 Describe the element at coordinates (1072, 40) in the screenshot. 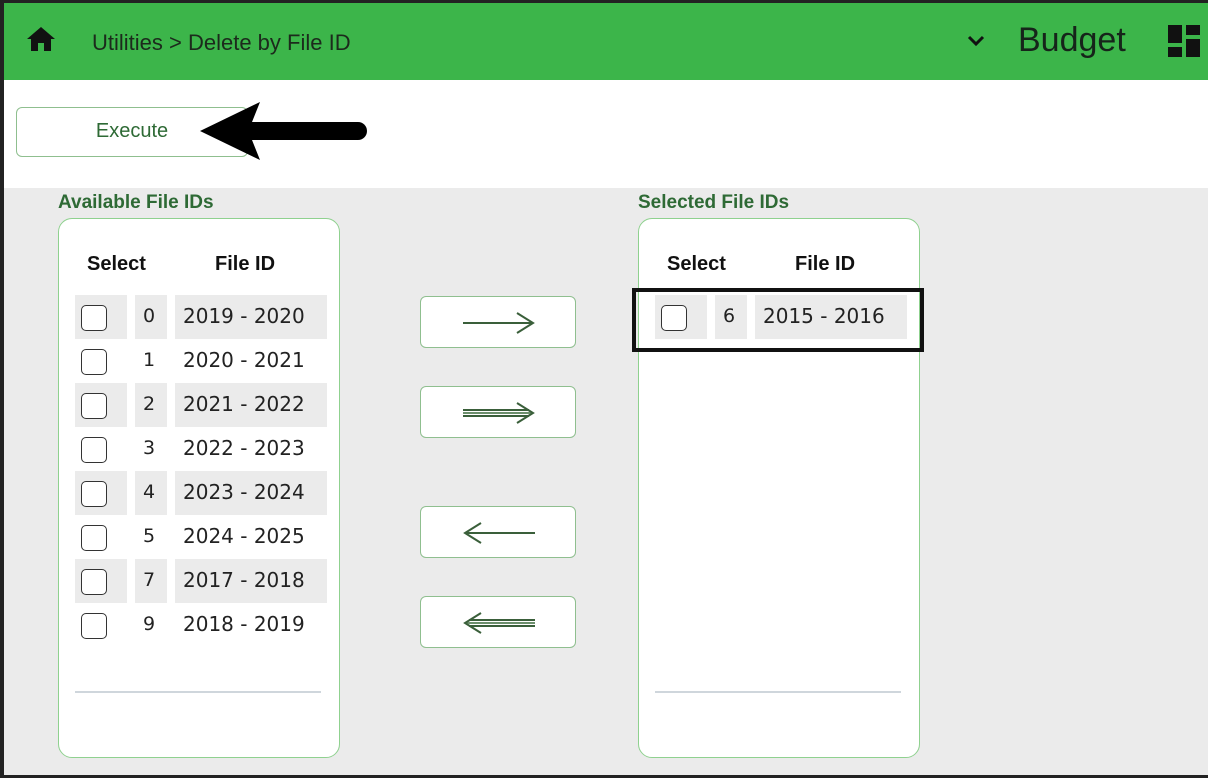

I see `app-title: Budget` at that location.